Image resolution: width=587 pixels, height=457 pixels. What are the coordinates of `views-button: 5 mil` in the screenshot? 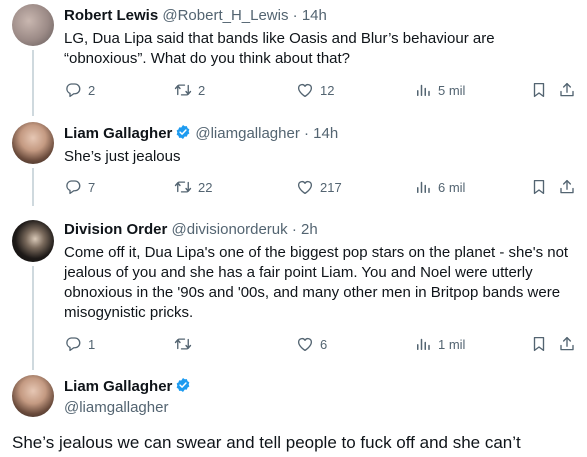 It's located at (439, 90).